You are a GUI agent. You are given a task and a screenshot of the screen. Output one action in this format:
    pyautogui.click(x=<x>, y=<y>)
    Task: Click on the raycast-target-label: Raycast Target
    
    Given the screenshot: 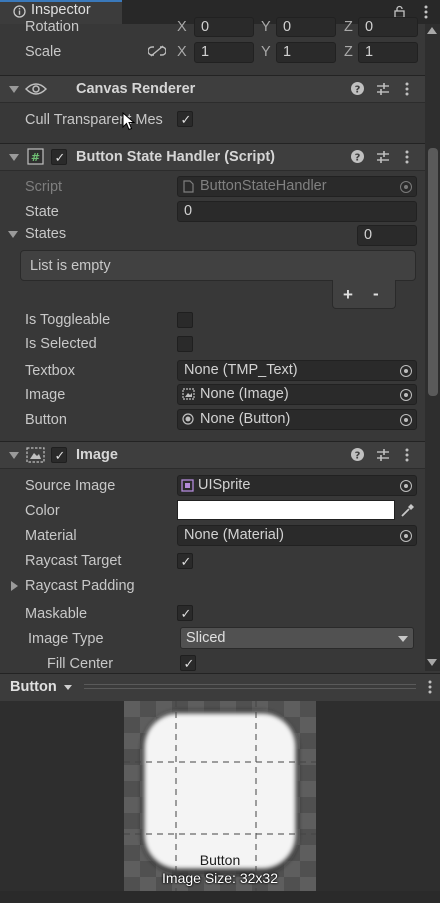 What is the action you would take?
    pyautogui.click(x=73, y=561)
    